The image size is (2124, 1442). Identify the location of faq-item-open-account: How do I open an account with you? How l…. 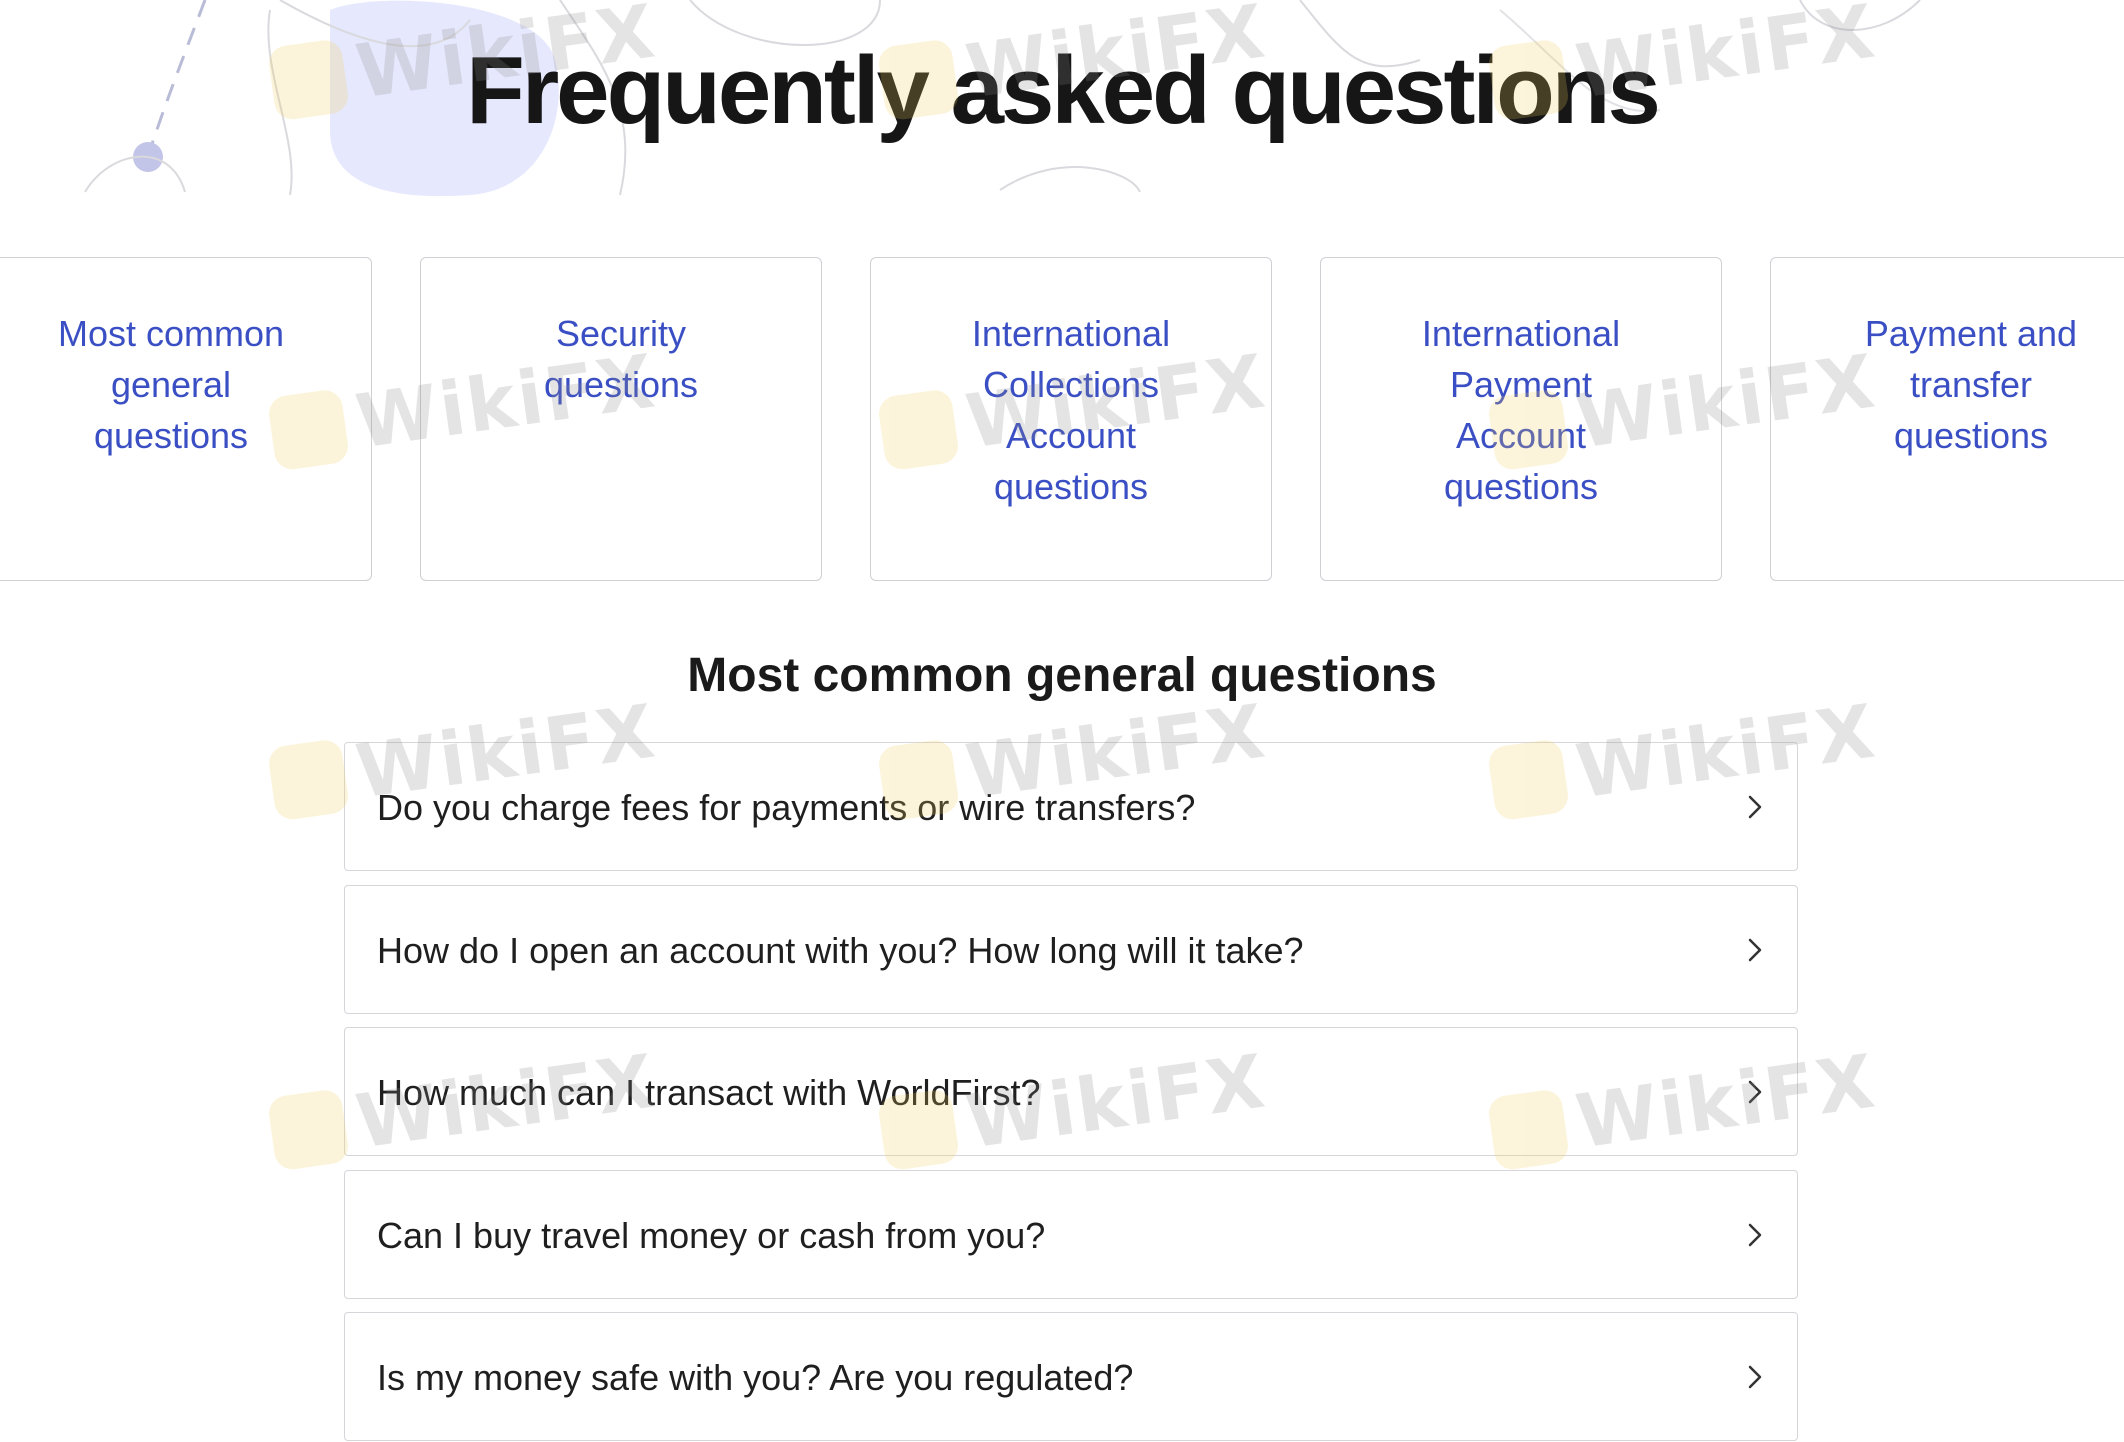
(1071, 949).